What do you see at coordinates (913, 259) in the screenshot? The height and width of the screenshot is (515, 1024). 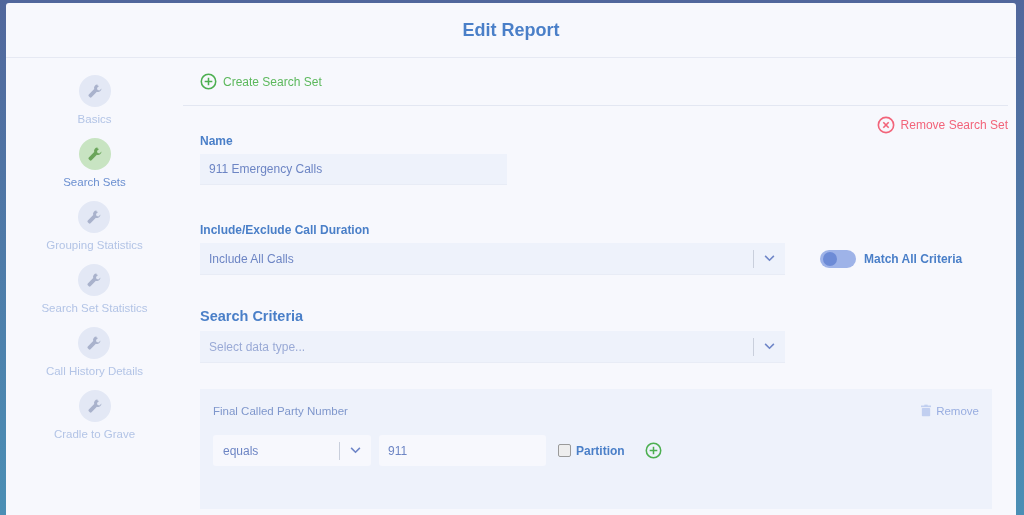 I see `toggle-label: Match All Criteria` at bounding box center [913, 259].